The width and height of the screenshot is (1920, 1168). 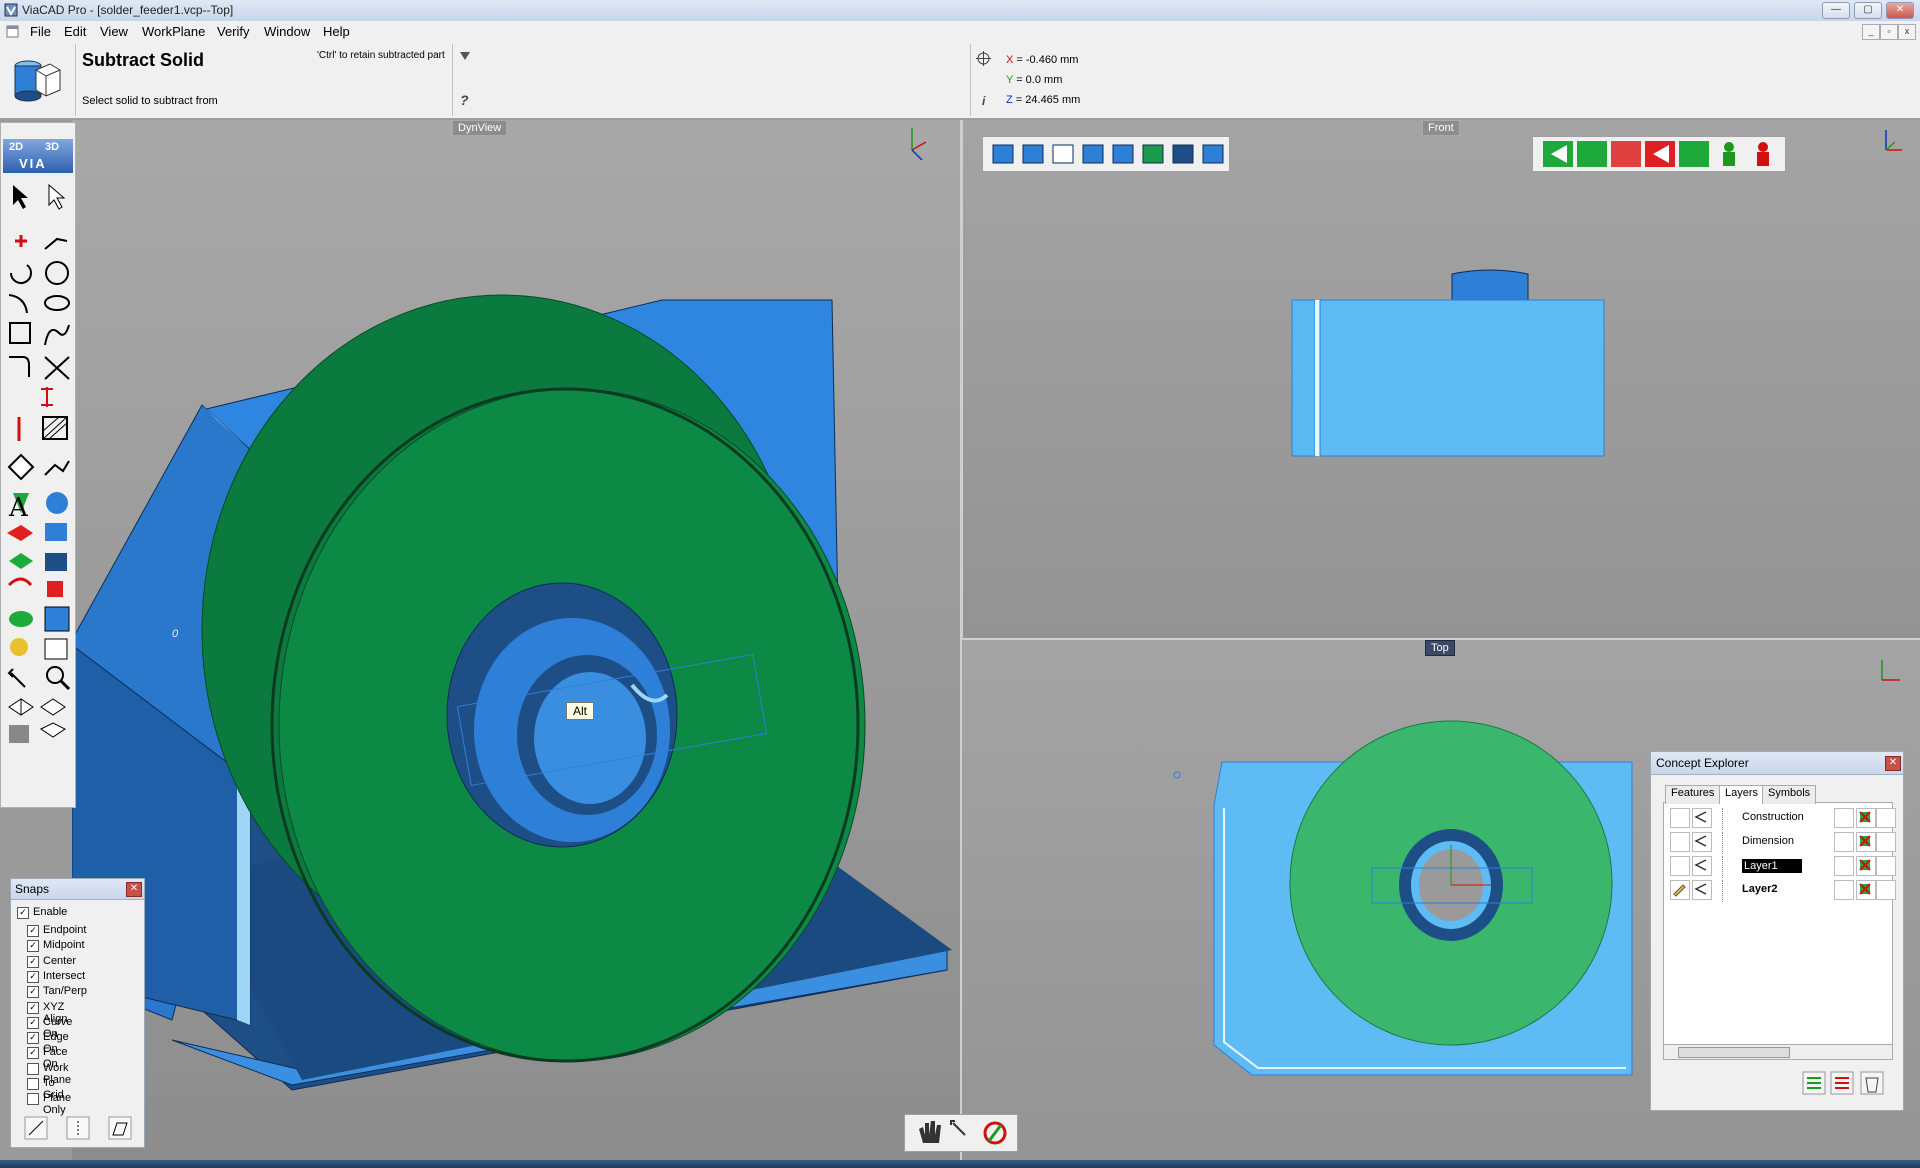 I want to click on color-swatch-icon, so click(x=1865, y=817).